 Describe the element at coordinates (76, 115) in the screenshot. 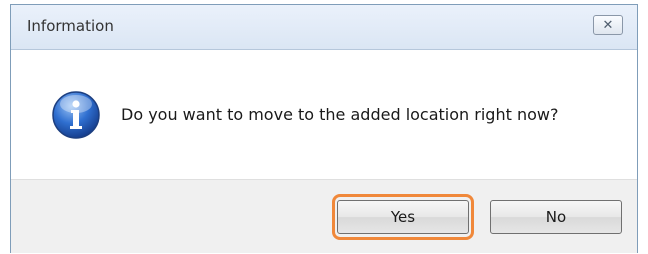

I see `info-icon` at that location.